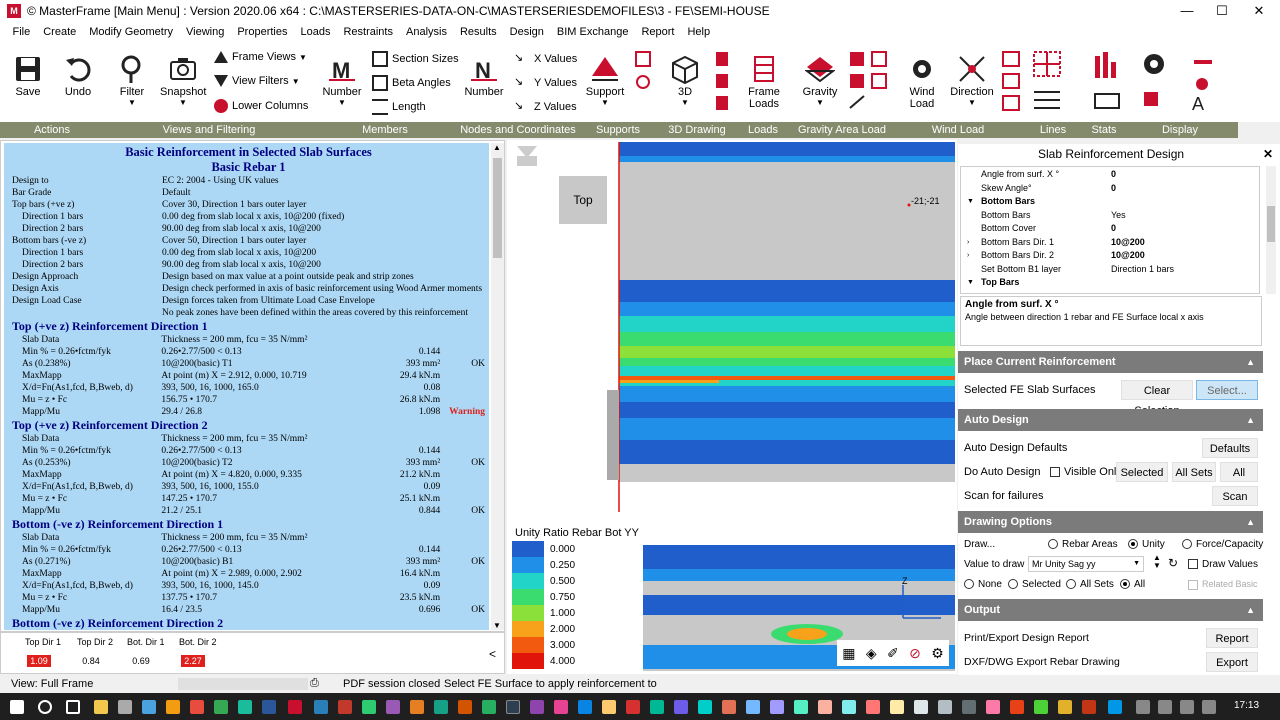 Image resolution: width=1280 pixels, height=720 pixels. What do you see at coordinates (871, 653) in the screenshot?
I see `layers-icon: ◈` at bounding box center [871, 653].